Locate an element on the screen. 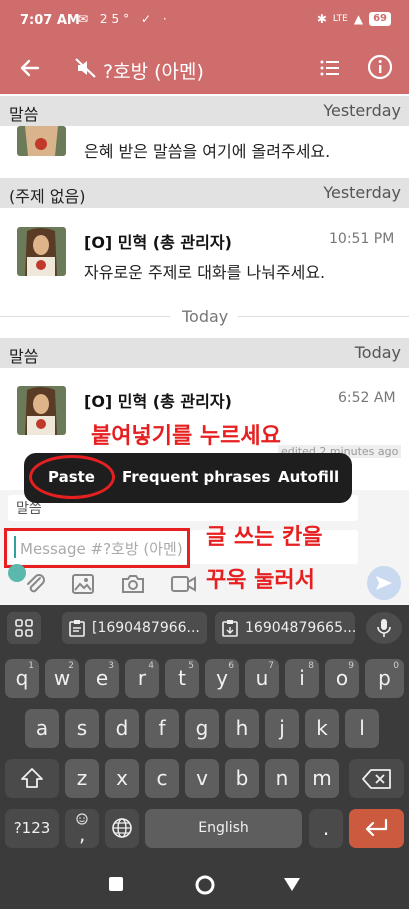 The width and height of the screenshot is (409, 909). grid-icon is located at coordinates (24, 628).